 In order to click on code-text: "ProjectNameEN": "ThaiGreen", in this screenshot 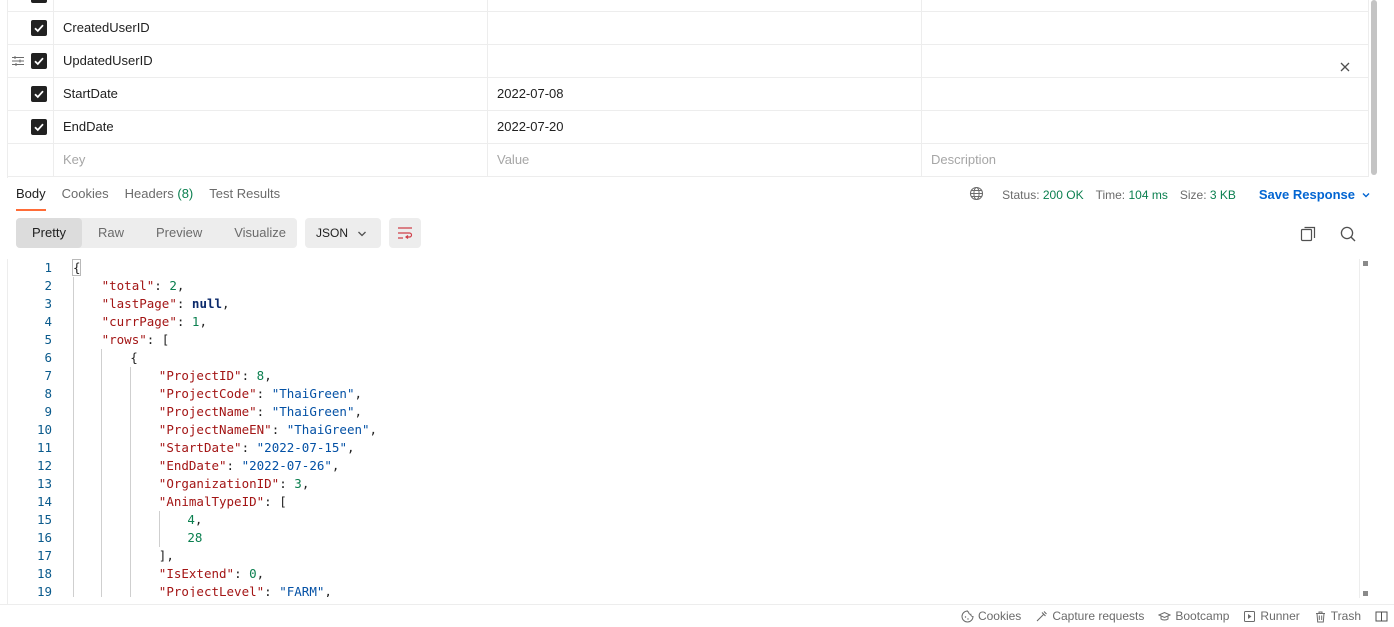, I will do `click(268, 429)`.